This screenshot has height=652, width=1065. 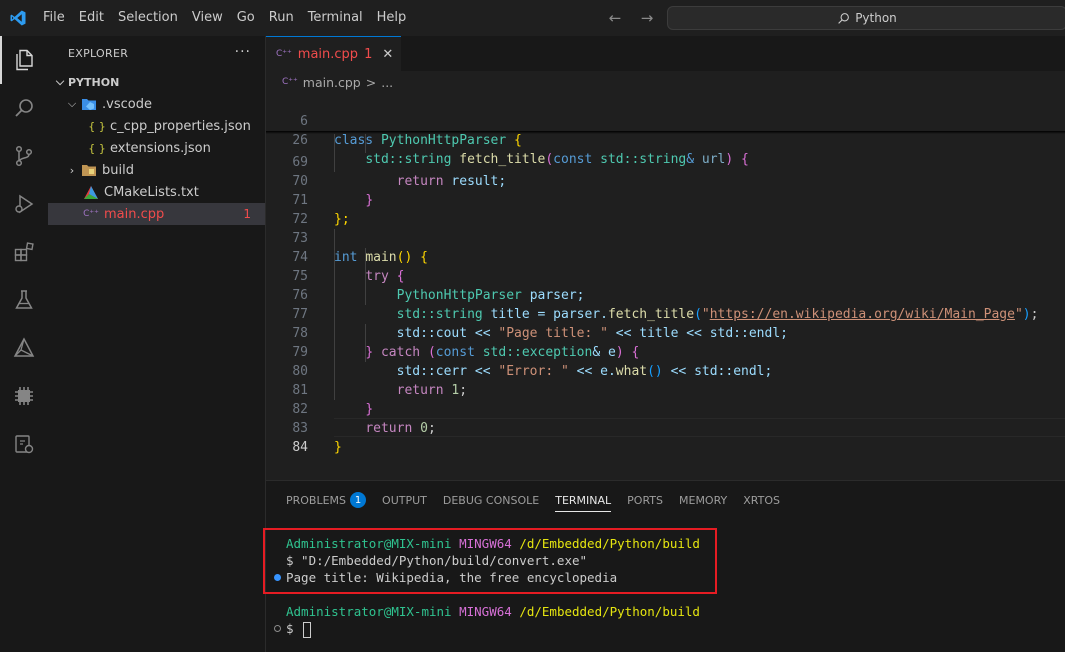 What do you see at coordinates (665, 161) in the screenshot?
I see `code-line: 69 return result;` at bounding box center [665, 161].